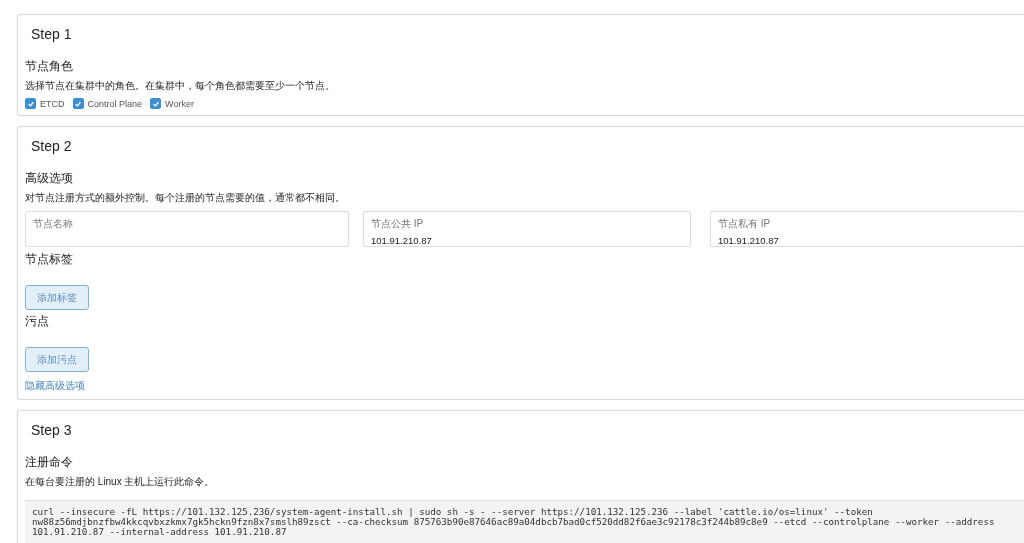 The height and width of the screenshot is (543, 1024). What do you see at coordinates (115, 103) in the screenshot?
I see `checkbox-label: Control Plane` at bounding box center [115, 103].